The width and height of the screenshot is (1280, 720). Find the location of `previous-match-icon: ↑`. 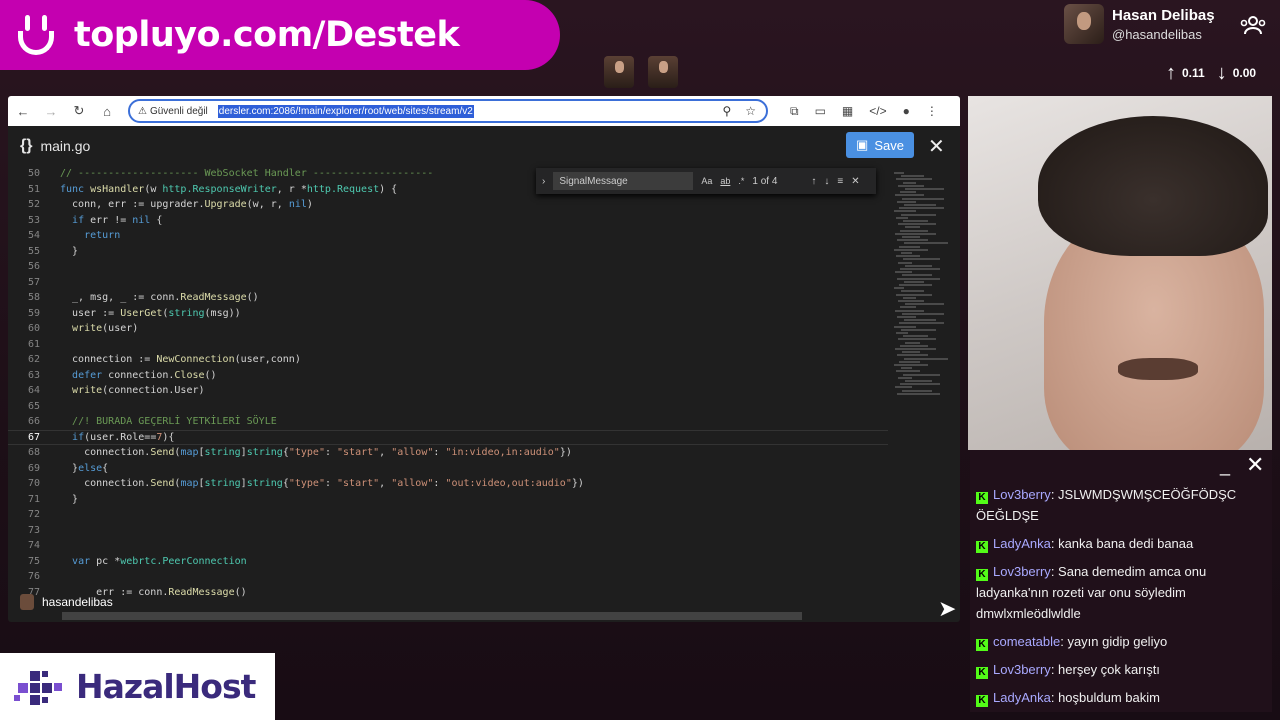

previous-match-icon: ↑ is located at coordinates (813, 181).